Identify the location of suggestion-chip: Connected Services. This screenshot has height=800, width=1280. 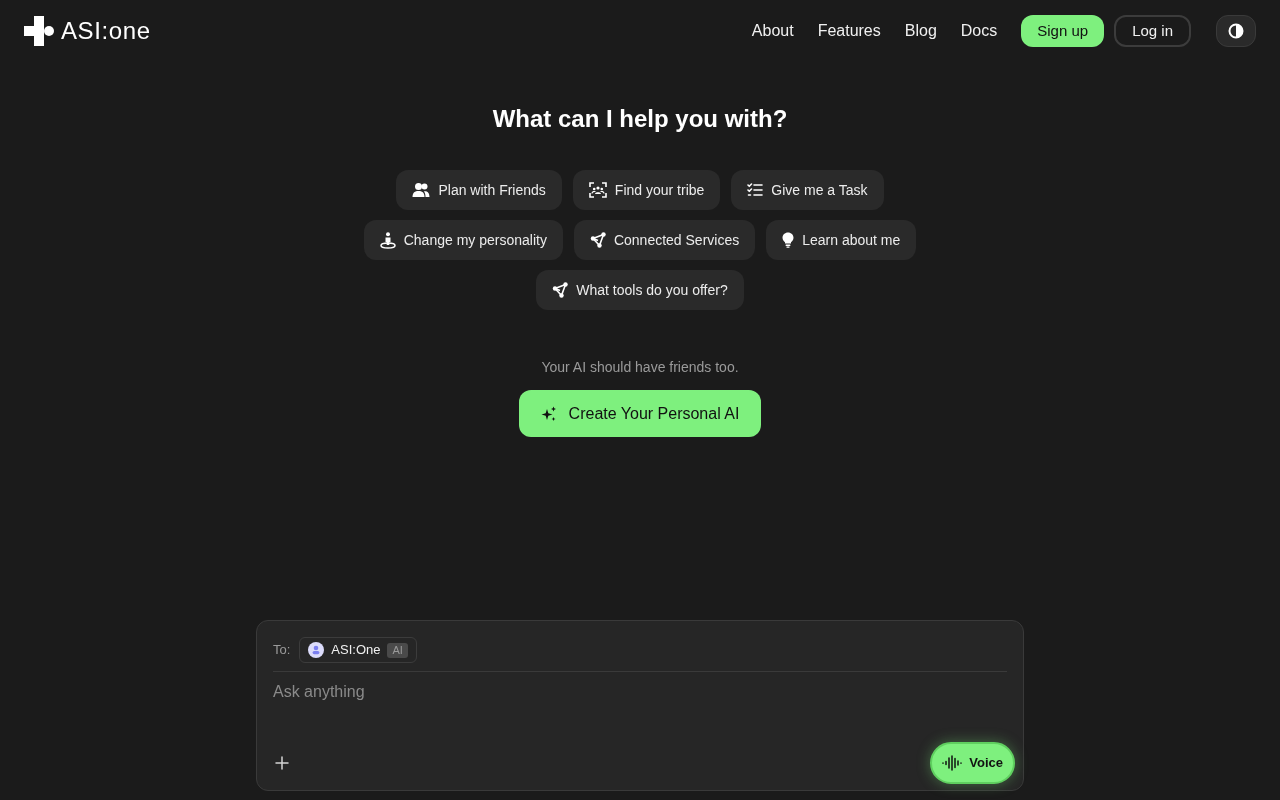
(664, 240).